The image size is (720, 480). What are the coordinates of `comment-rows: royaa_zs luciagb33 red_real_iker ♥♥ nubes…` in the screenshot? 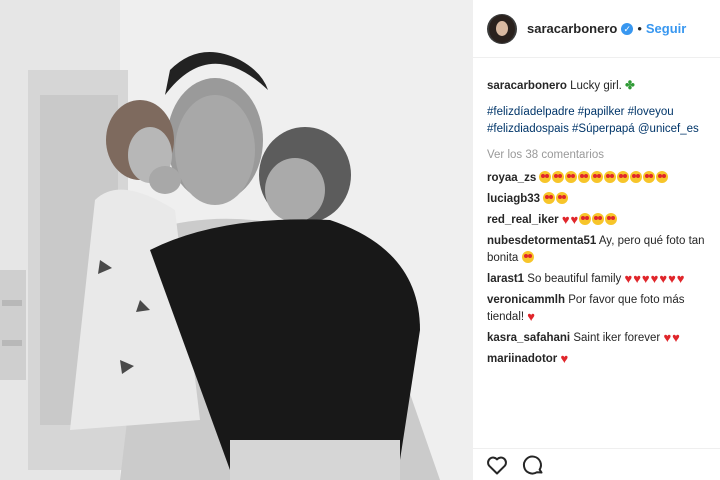 It's located at (600, 269).